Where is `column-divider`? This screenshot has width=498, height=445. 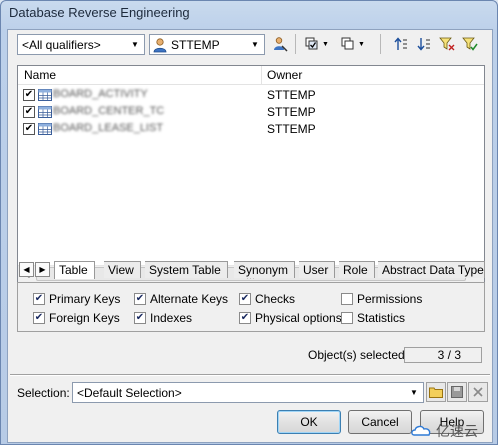
column-divider is located at coordinates (261, 75).